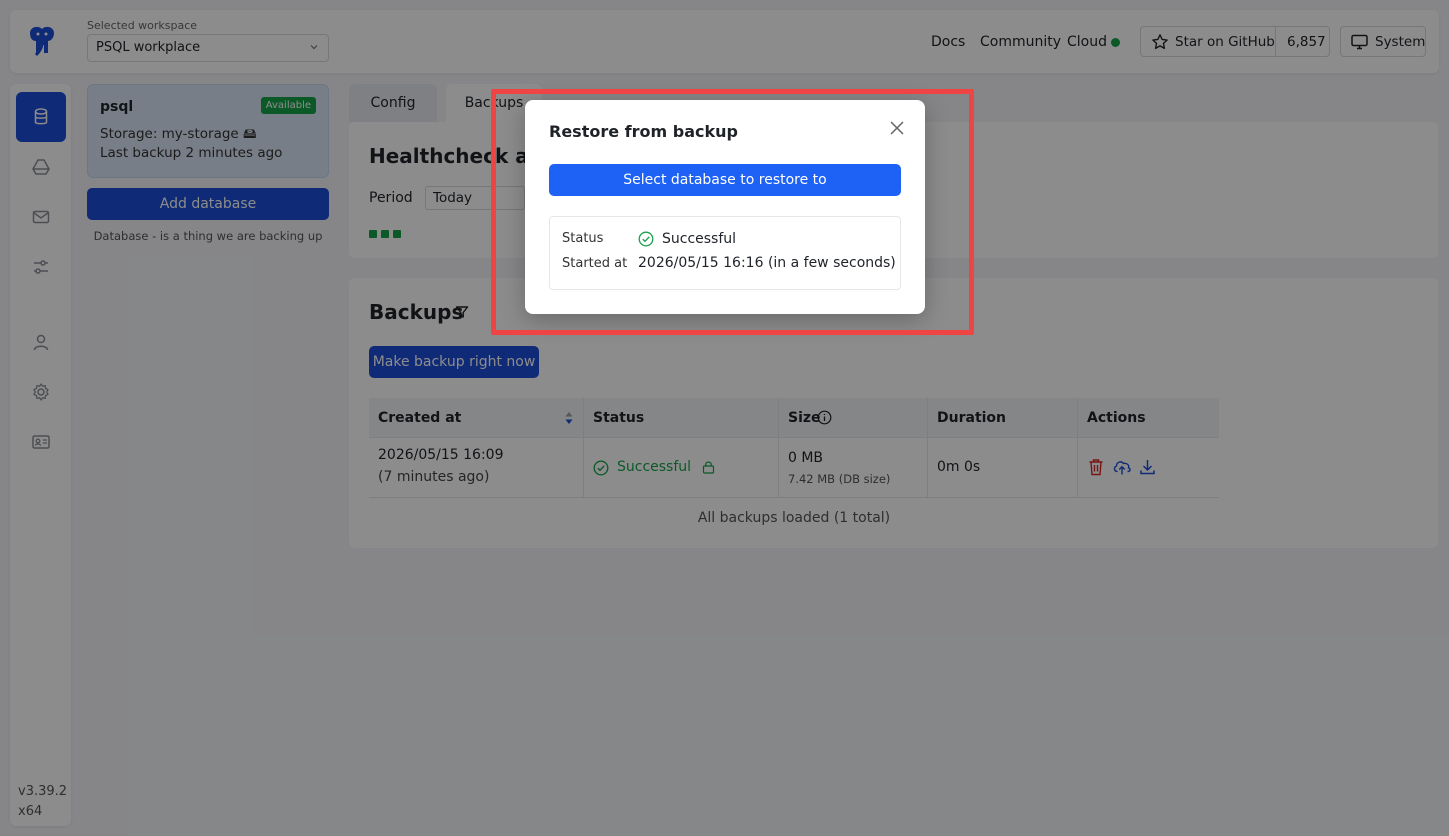 The width and height of the screenshot is (1449, 836). What do you see at coordinates (897, 128) in the screenshot?
I see `close-icon` at bounding box center [897, 128].